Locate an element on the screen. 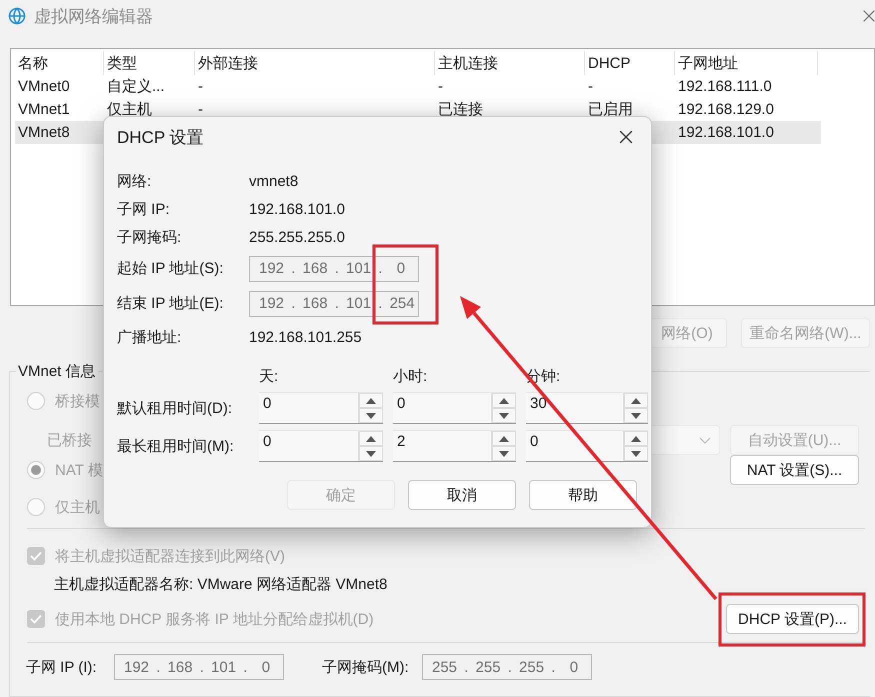 Image resolution: width=875 pixels, height=697 pixels. spin-box: 2 is located at coordinates (454, 446).